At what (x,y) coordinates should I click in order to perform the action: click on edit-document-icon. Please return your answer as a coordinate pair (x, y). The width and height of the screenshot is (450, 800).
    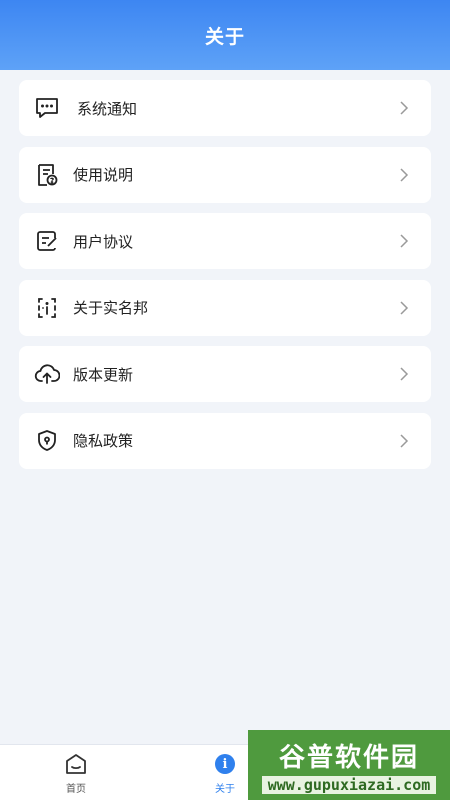
    Looking at the image, I should click on (47, 241).